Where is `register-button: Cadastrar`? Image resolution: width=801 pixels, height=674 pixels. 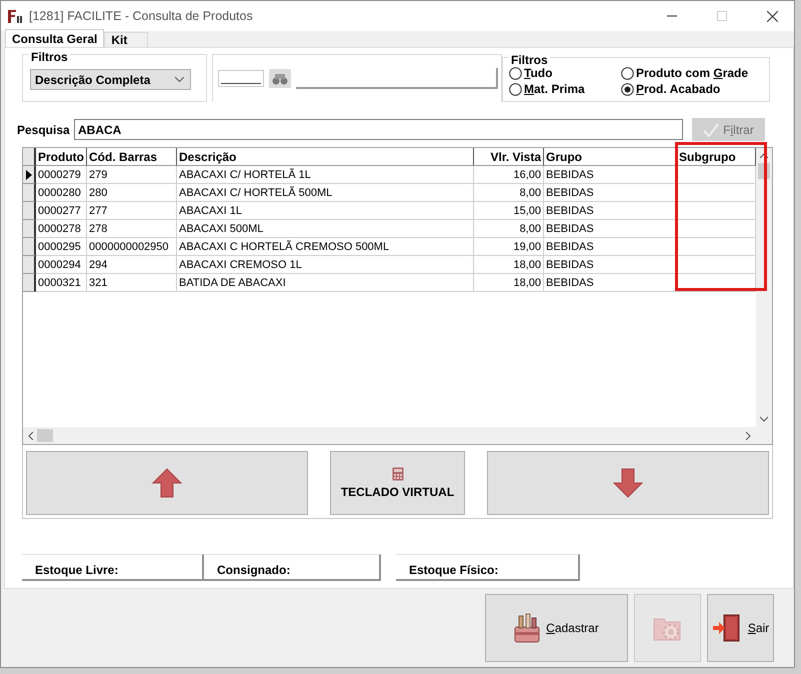 register-button: Cadastrar is located at coordinates (556, 628).